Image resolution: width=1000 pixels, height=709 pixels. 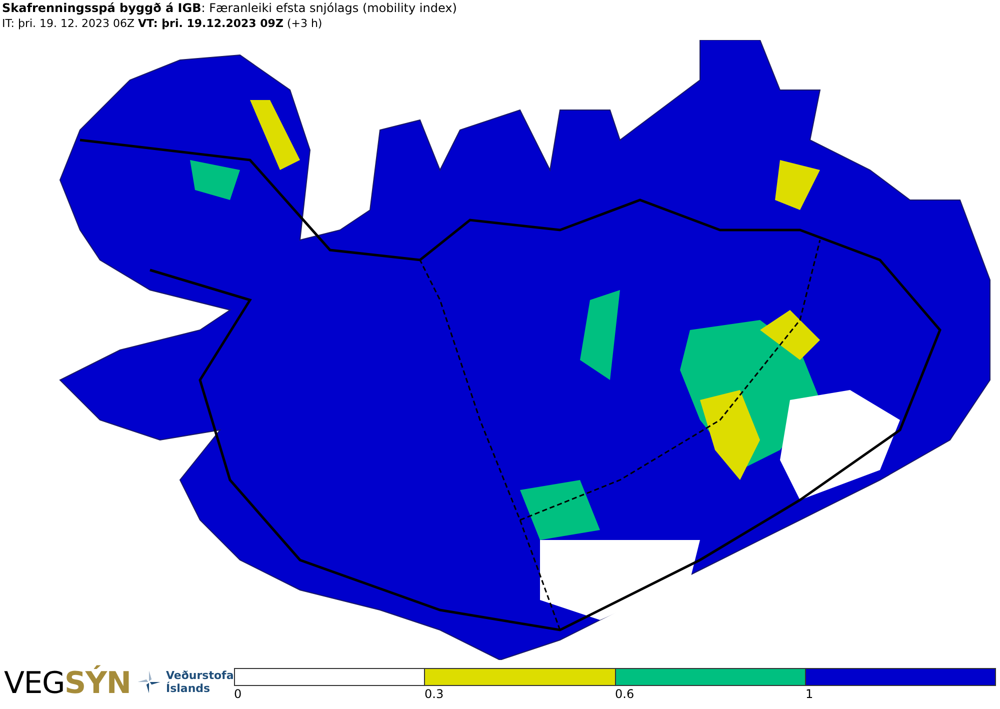 What do you see at coordinates (624, 694) in the screenshot?
I see `scale-tick-label: 0.6` at bounding box center [624, 694].